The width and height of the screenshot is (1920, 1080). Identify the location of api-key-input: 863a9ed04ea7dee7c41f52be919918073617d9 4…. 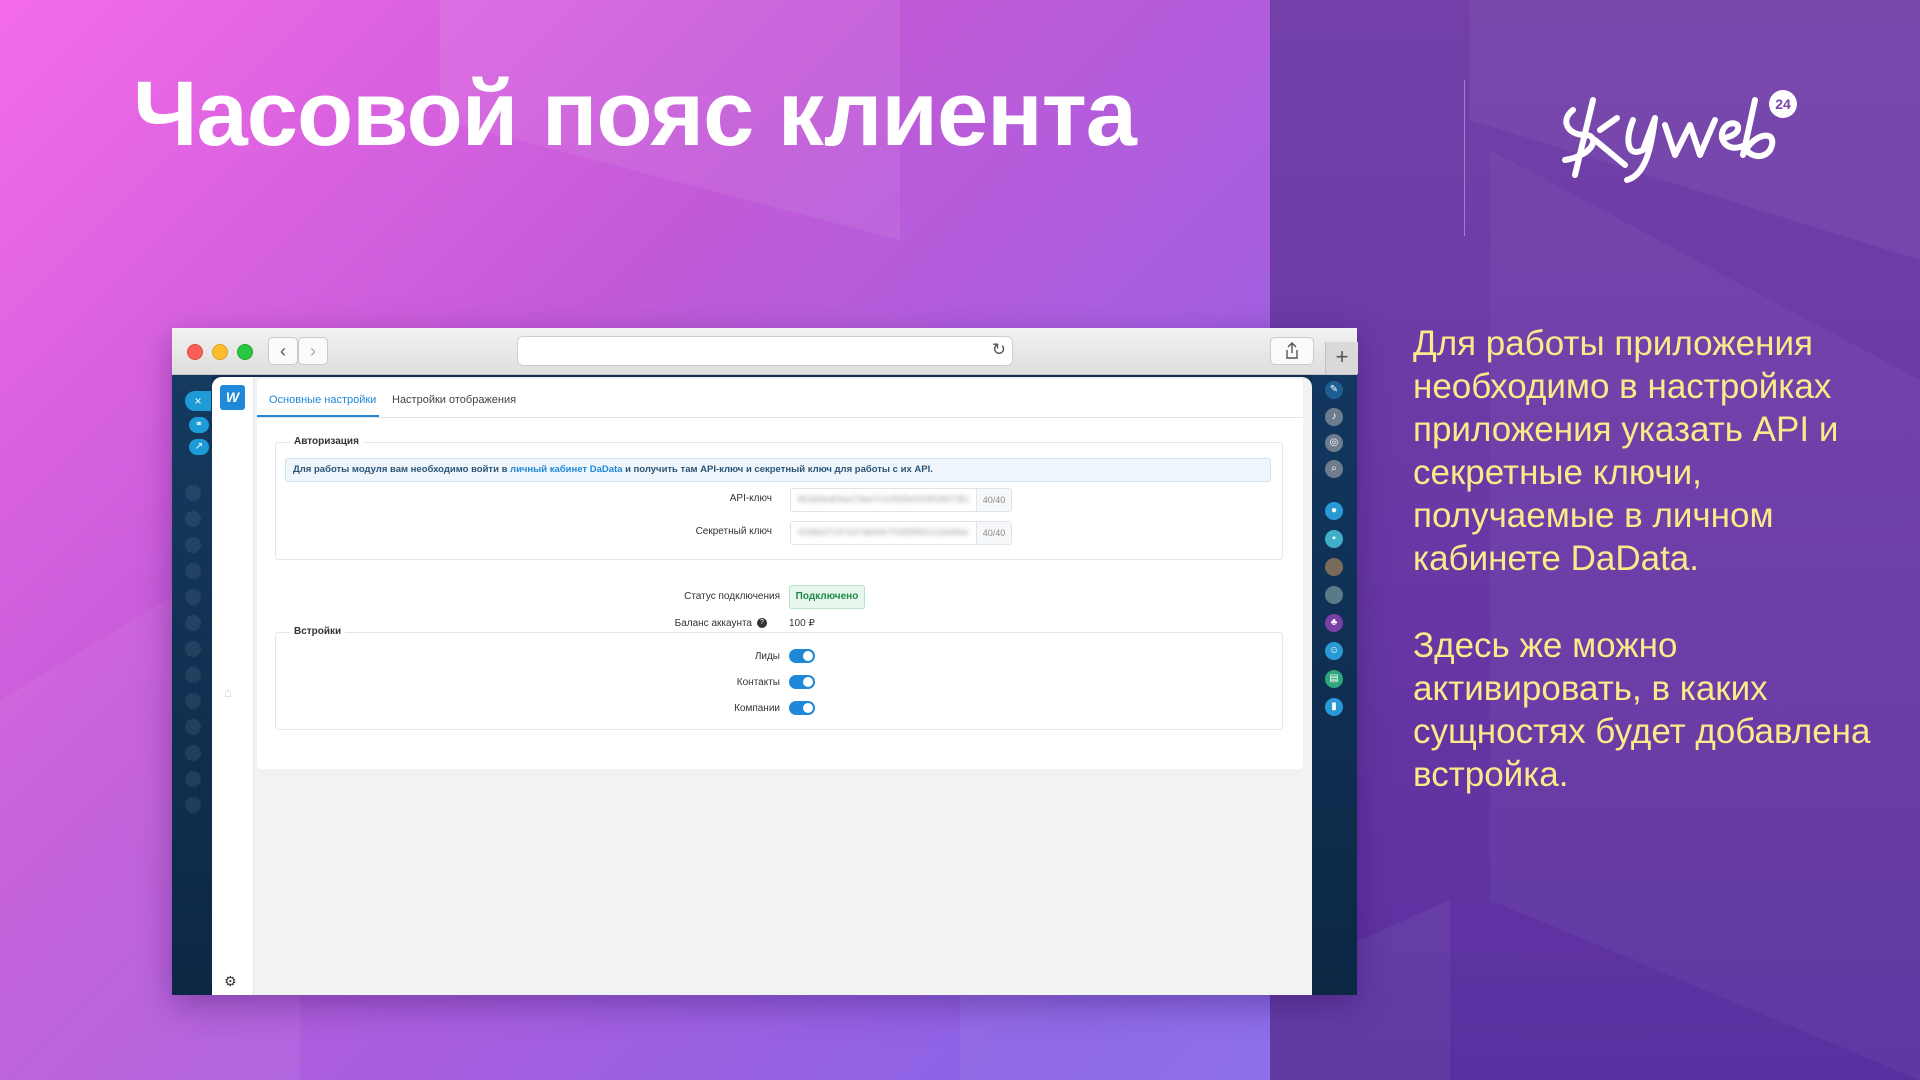
(901, 500).